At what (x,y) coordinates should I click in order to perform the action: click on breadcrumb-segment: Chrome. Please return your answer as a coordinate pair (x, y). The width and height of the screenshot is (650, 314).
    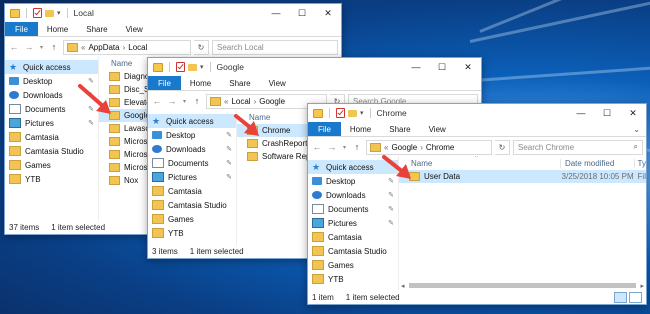
    Looking at the image, I should click on (440, 147).